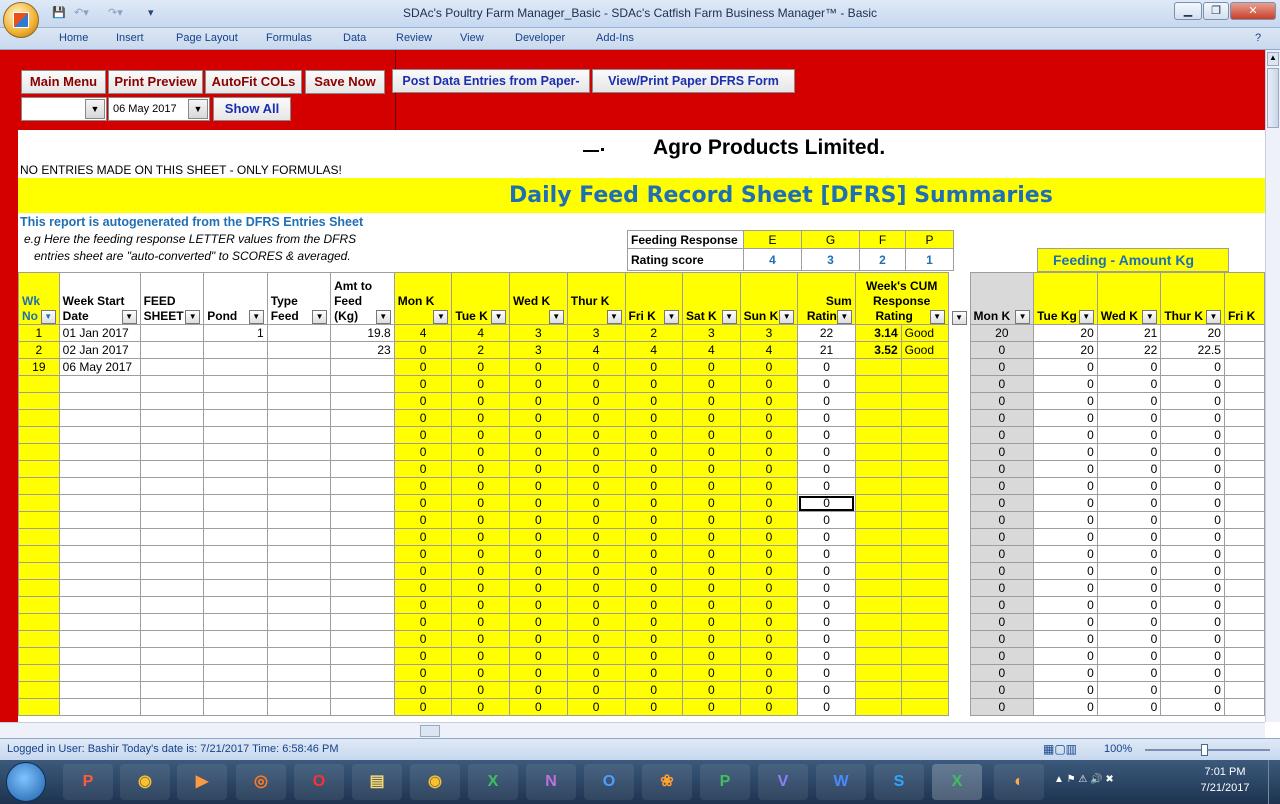 The height and width of the screenshot is (804, 1280). I want to click on chevron-down-icon: ▼, so click(198, 109).